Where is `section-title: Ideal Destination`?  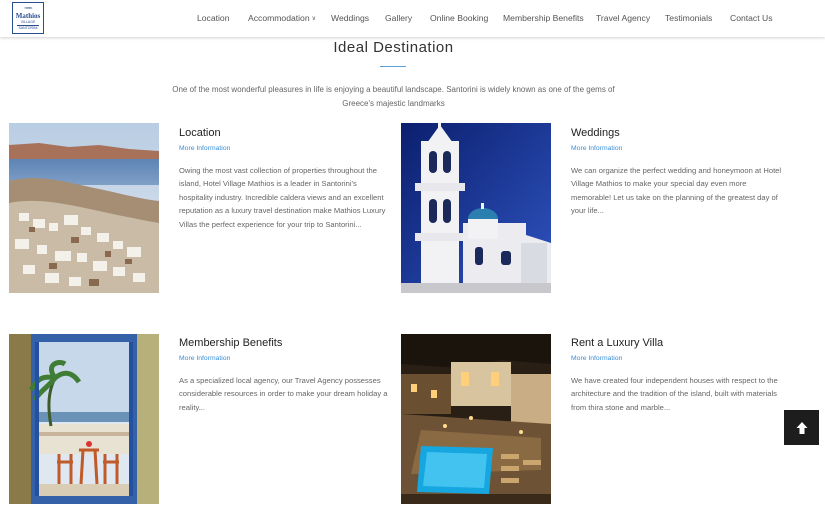 section-title: Ideal Destination is located at coordinates (393, 47).